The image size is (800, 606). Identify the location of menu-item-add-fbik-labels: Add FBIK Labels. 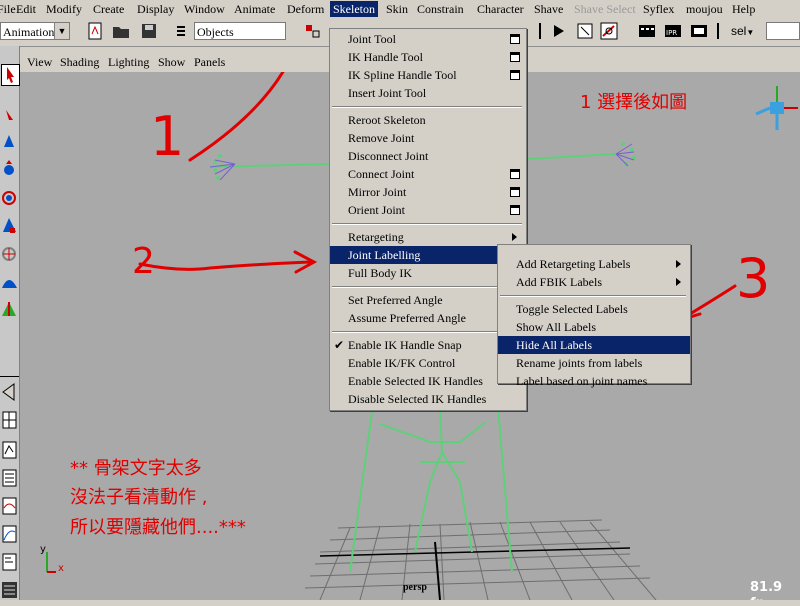
(594, 282).